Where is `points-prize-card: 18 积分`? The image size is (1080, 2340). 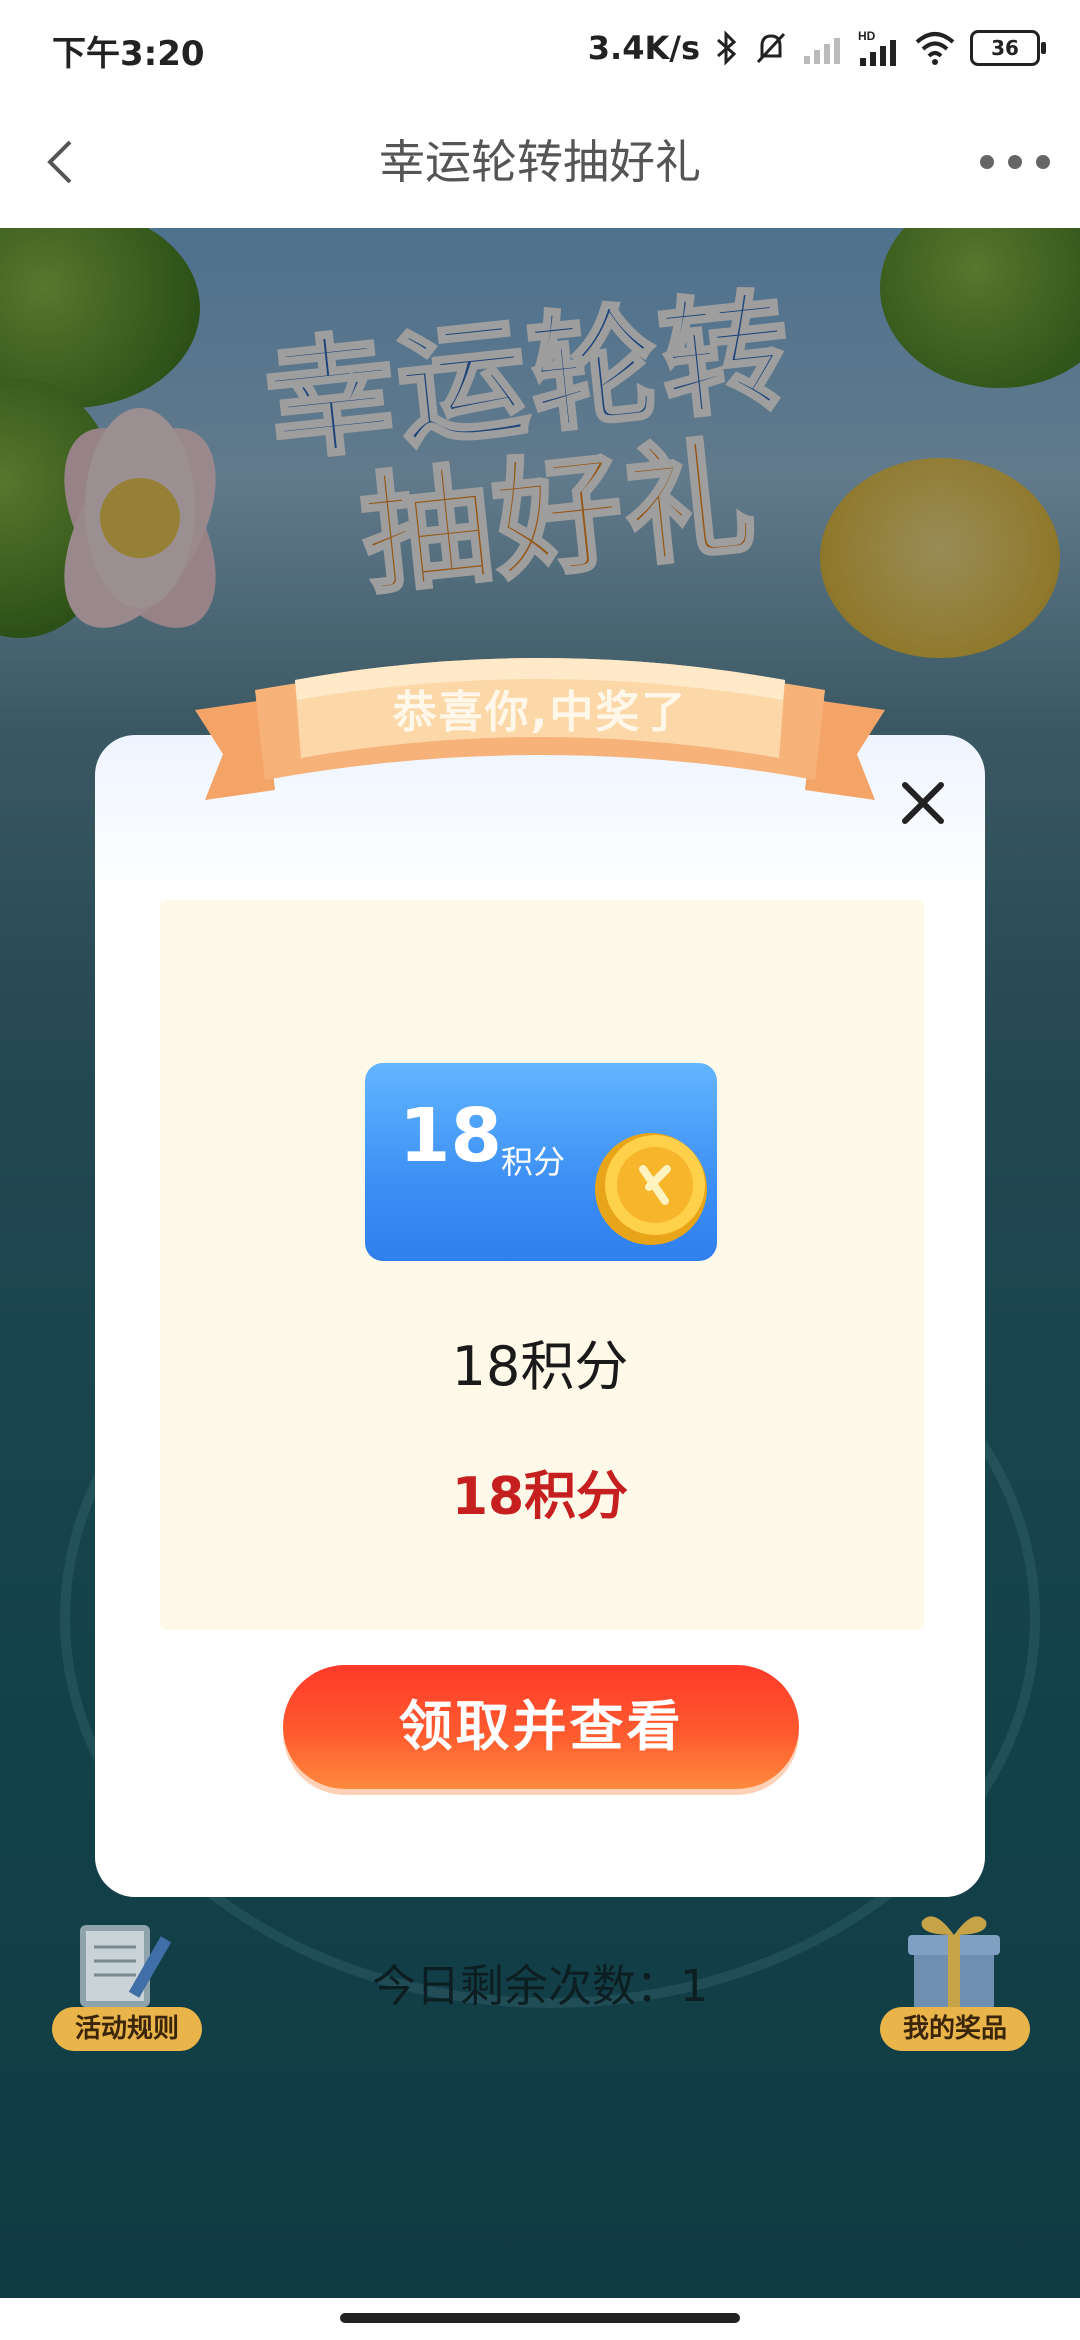
points-prize-card: 18 积分 is located at coordinates (541, 1162).